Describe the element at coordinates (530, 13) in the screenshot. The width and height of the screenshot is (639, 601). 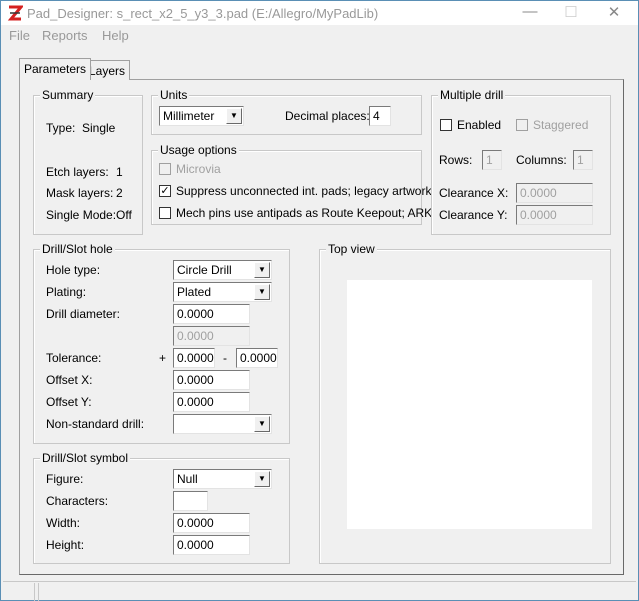
I see `minimize-button: —` at that location.